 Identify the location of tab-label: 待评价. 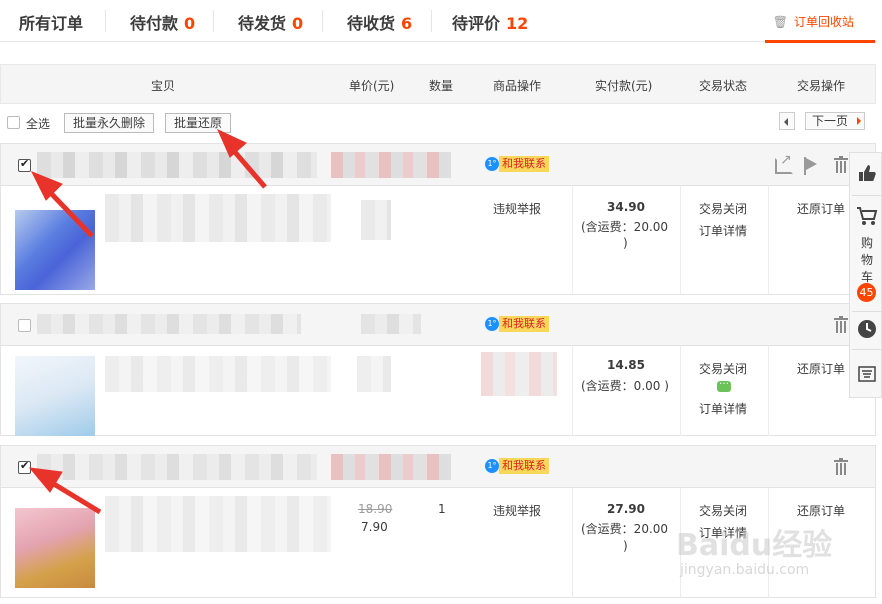
(476, 23).